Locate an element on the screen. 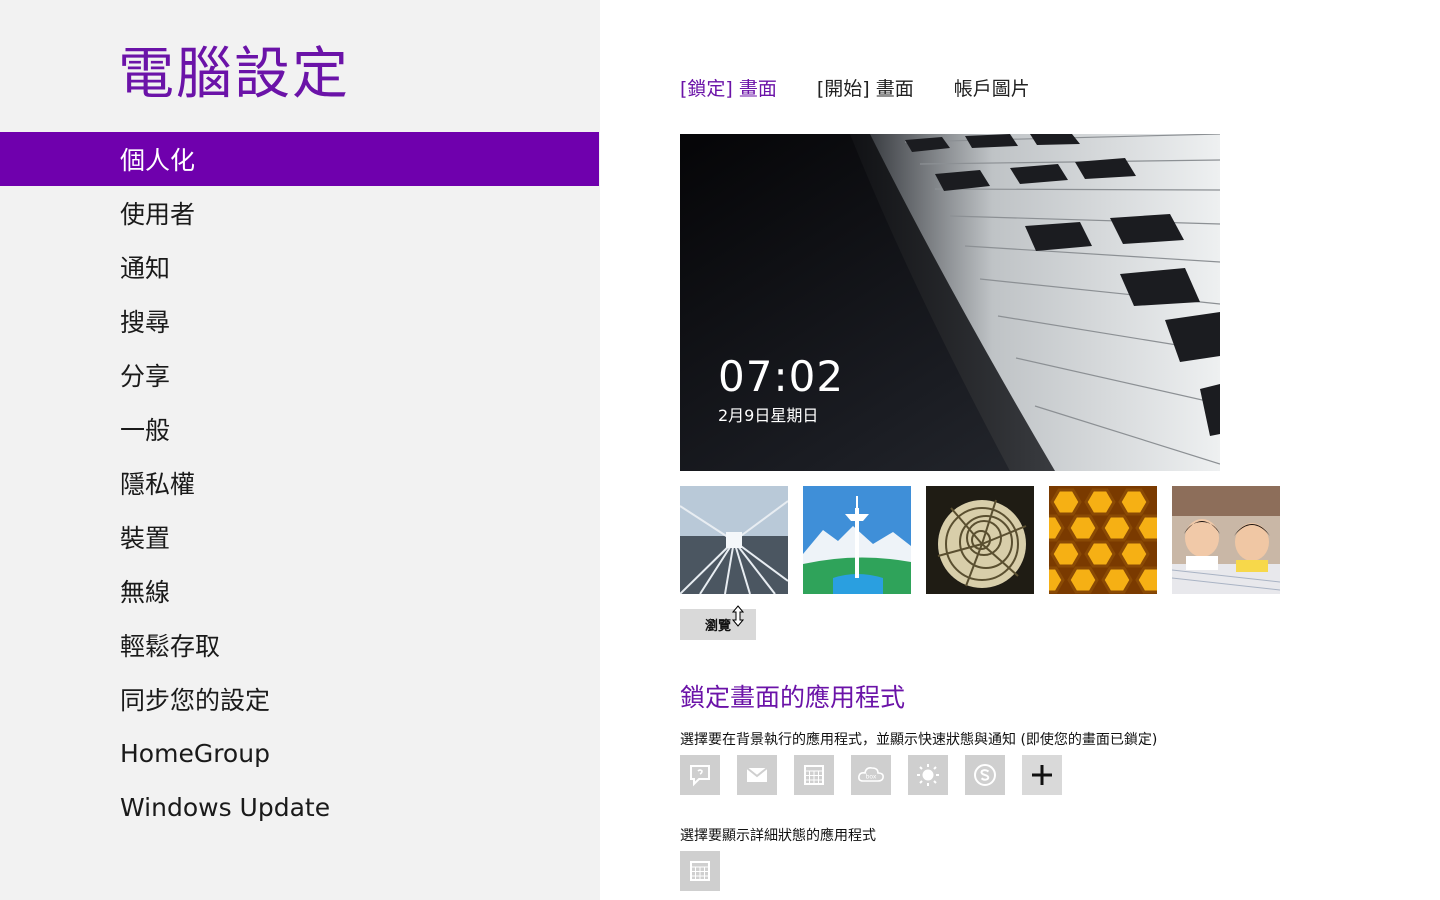 The image size is (1440, 900). thumbnail-honeycomb is located at coordinates (1103, 540).